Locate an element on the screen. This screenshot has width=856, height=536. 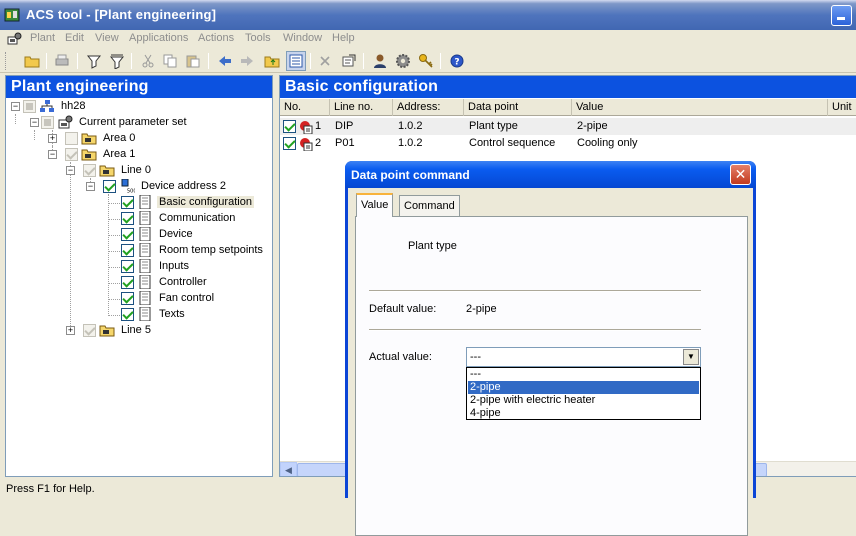
scroll-left-icon: ◀ is located at coordinates (288, 469).